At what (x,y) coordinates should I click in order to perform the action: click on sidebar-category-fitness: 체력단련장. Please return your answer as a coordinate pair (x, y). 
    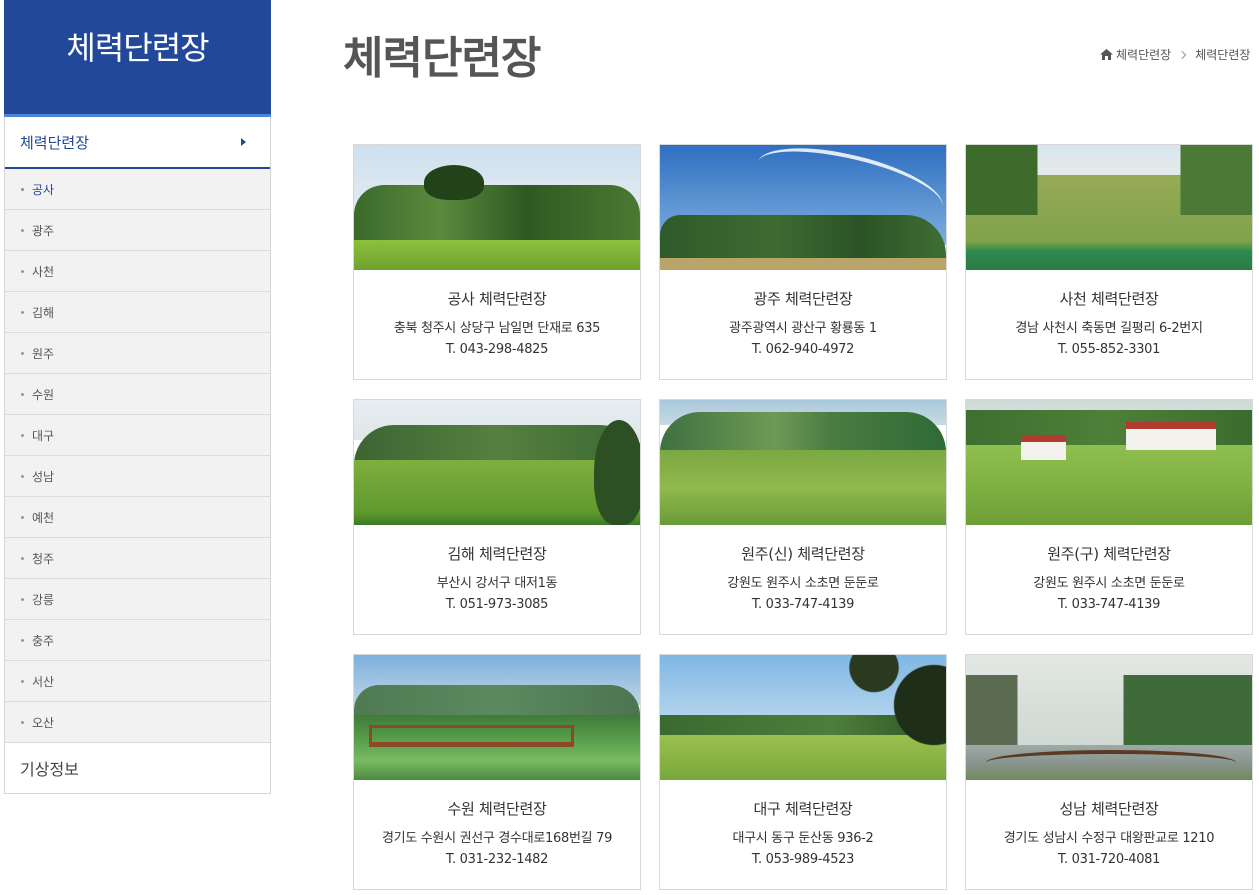
    Looking at the image, I should click on (137, 143).